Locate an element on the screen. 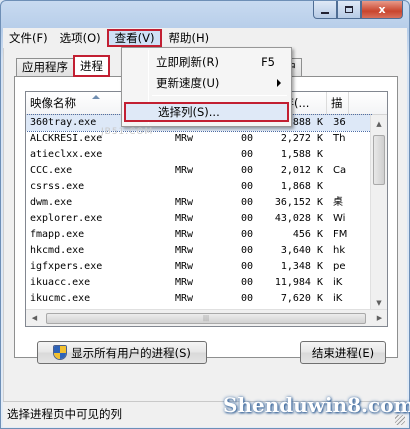 The height and width of the screenshot is (429, 410). table-row: csrss.exe 00 1,868 K is located at coordinates (198, 187).